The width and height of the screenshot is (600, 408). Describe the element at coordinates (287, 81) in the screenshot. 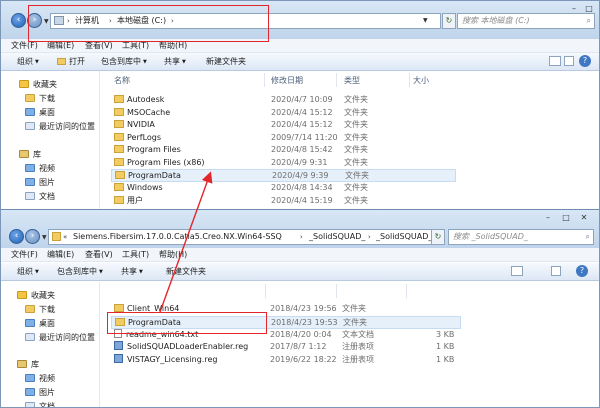

I see `column-header-date: 修改日期` at that location.